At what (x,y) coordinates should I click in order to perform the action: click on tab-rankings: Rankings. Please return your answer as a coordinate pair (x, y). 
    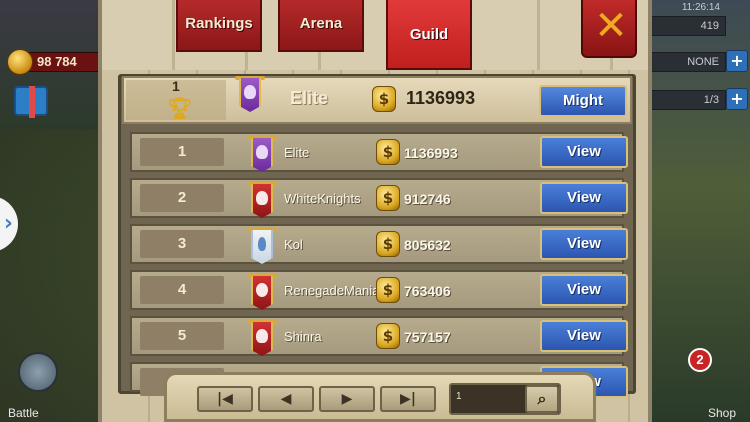
    Looking at the image, I should click on (219, 26).